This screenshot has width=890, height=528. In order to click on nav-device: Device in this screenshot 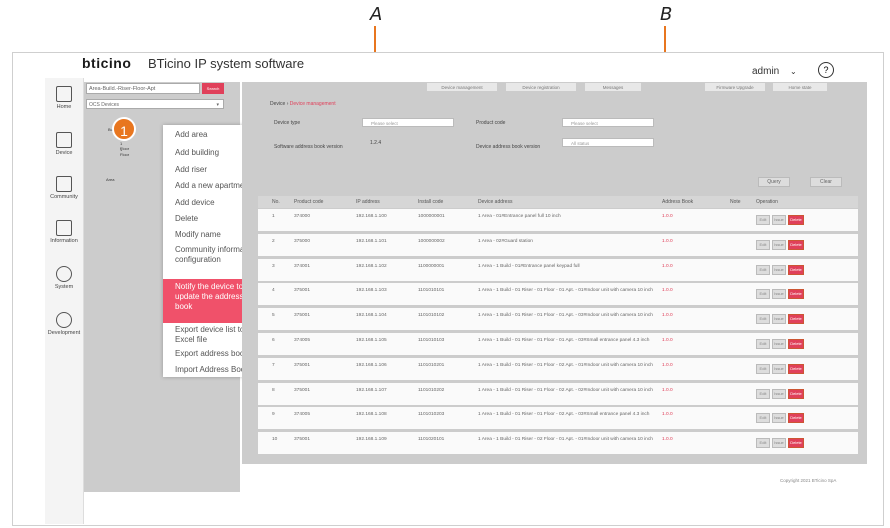, I will do `click(64, 144)`.